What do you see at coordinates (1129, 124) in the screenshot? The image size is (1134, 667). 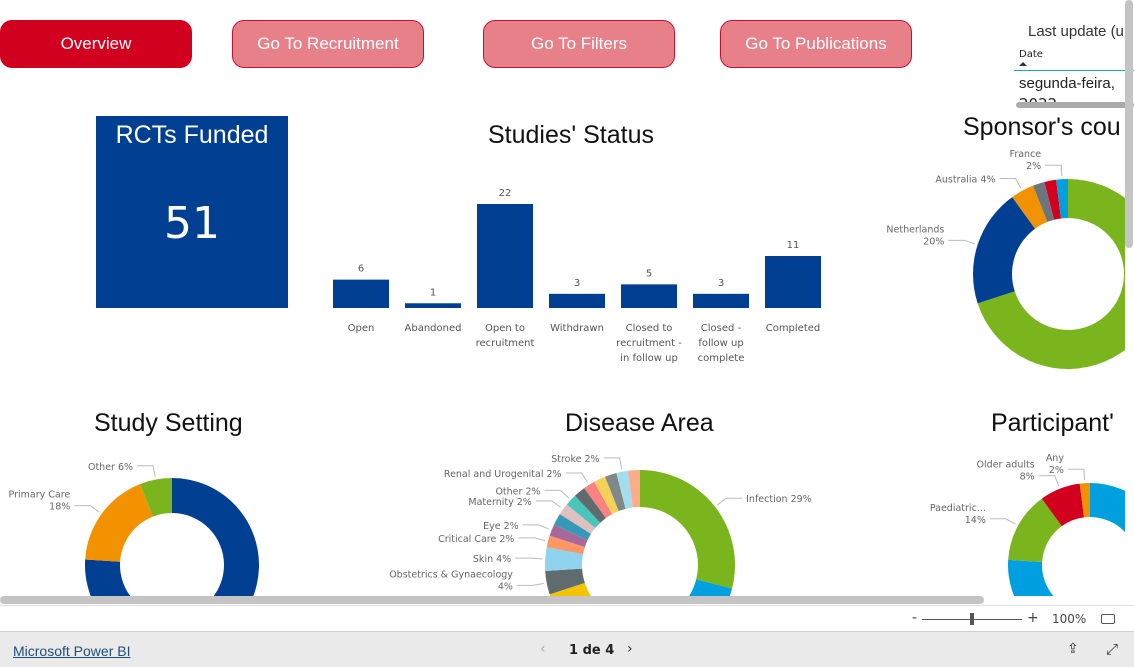 I see `vertical-scrollbar` at bounding box center [1129, 124].